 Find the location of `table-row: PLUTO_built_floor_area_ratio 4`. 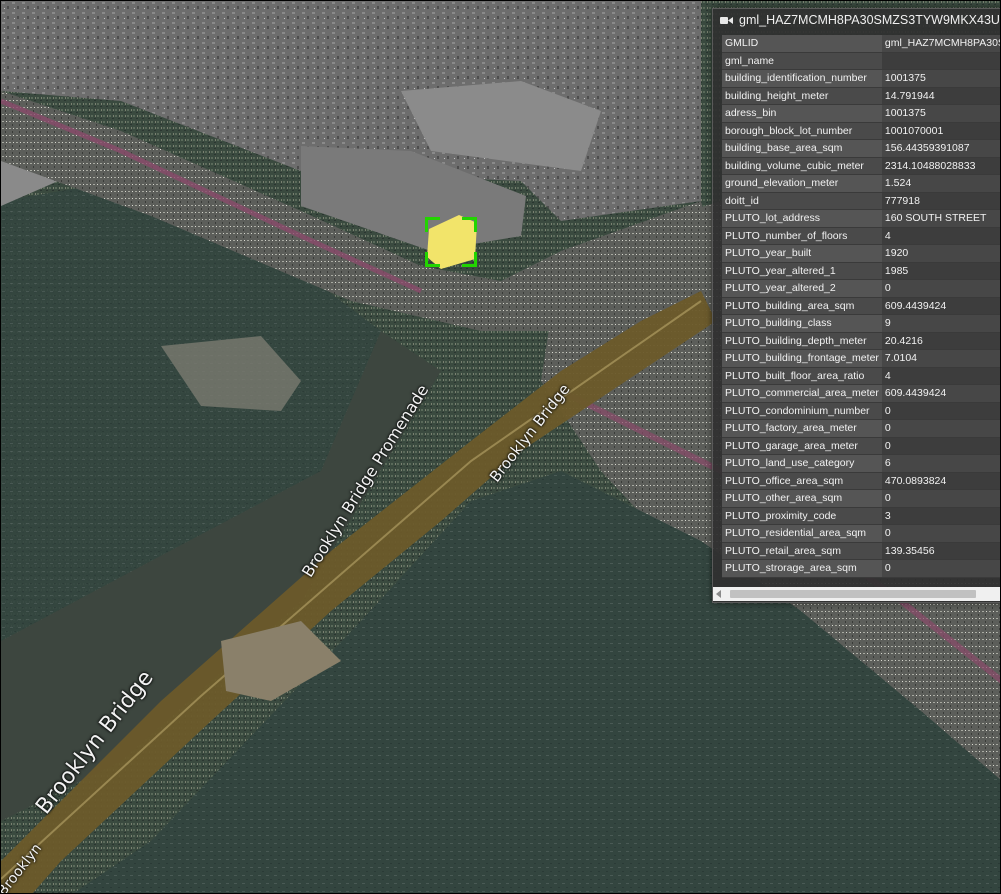

table-row: PLUTO_built_floor_area_ratio 4 is located at coordinates (861, 376).